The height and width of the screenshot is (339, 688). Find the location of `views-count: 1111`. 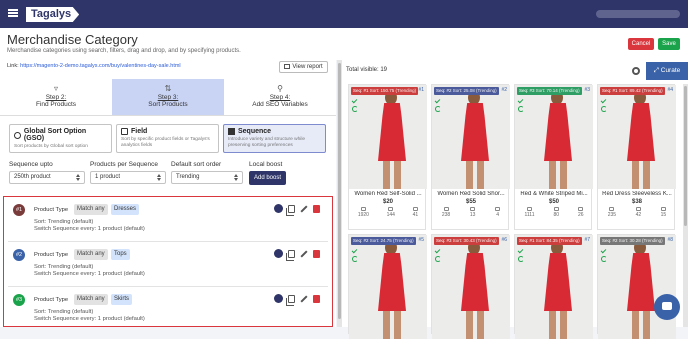

views-count: 1111 is located at coordinates (529, 215).